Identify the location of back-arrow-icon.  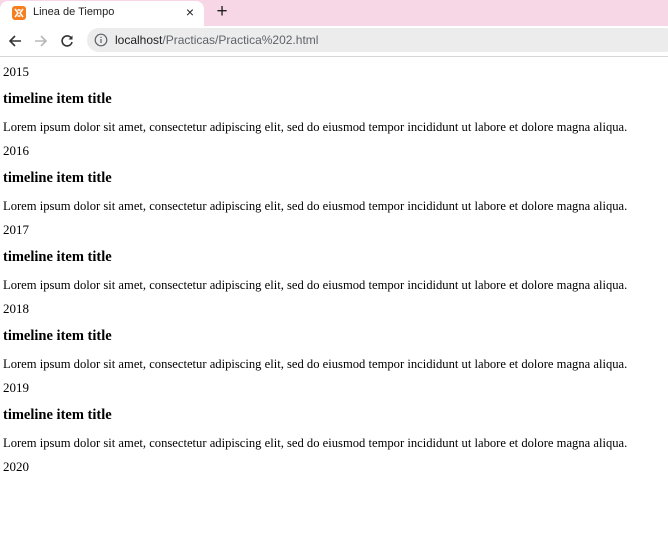
(15, 41).